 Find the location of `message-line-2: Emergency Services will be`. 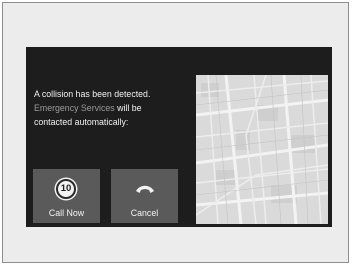

message-line-2: Emergency Services will be is located at coordinates (114, 108).